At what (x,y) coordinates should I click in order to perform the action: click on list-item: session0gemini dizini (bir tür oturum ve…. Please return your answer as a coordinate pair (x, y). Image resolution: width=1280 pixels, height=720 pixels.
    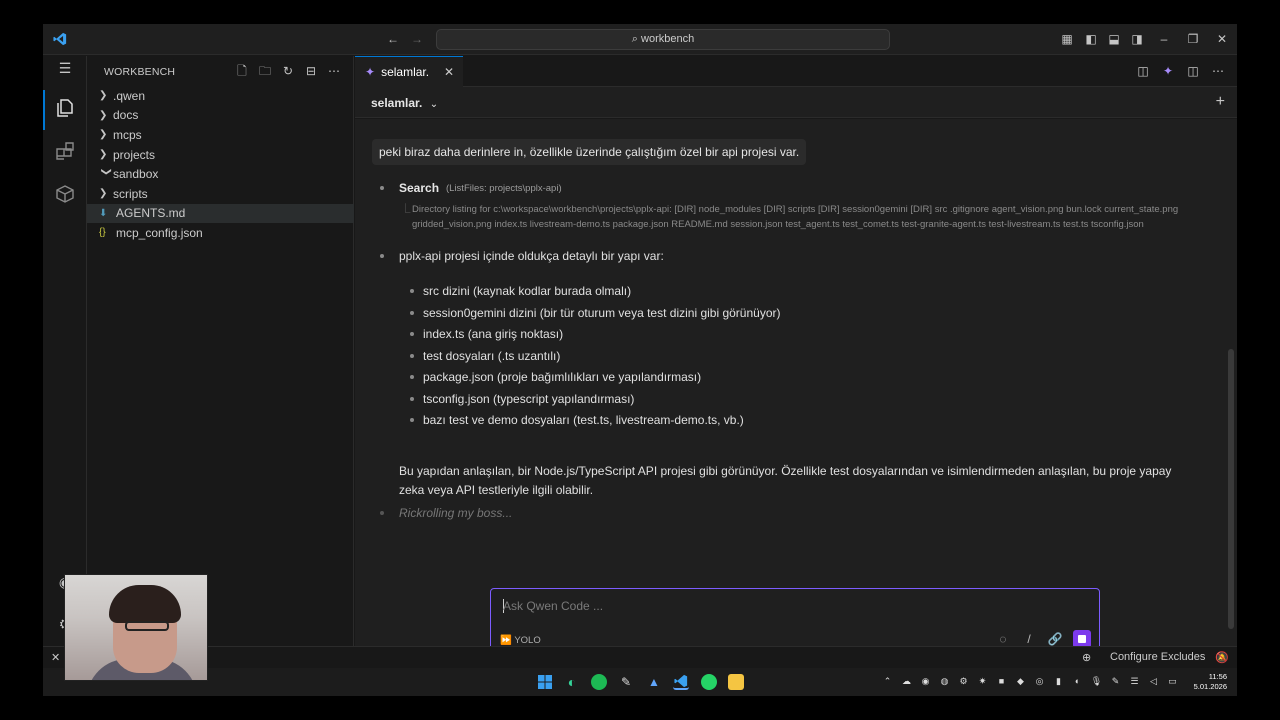
    Looking at the image, I should click on (666, 315).